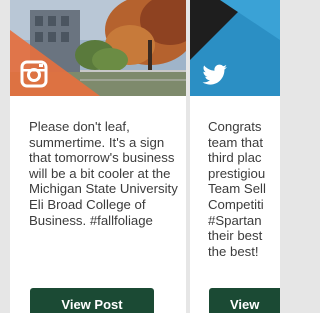 The height and width of the screenshot is (313, 320). I want to click on instagram-icon, so click(34, 74).